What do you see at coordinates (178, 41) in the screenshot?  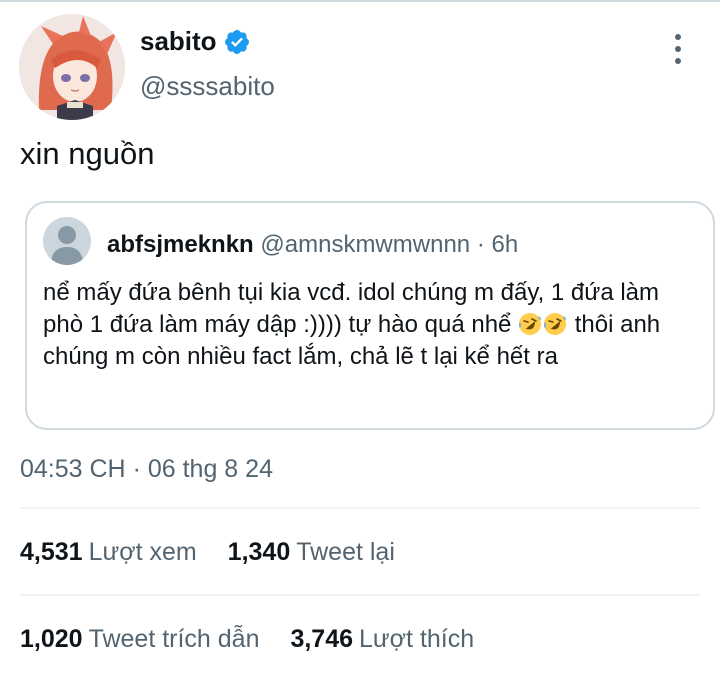 I see `author-name: sabito` at bounding box center [178, 41].